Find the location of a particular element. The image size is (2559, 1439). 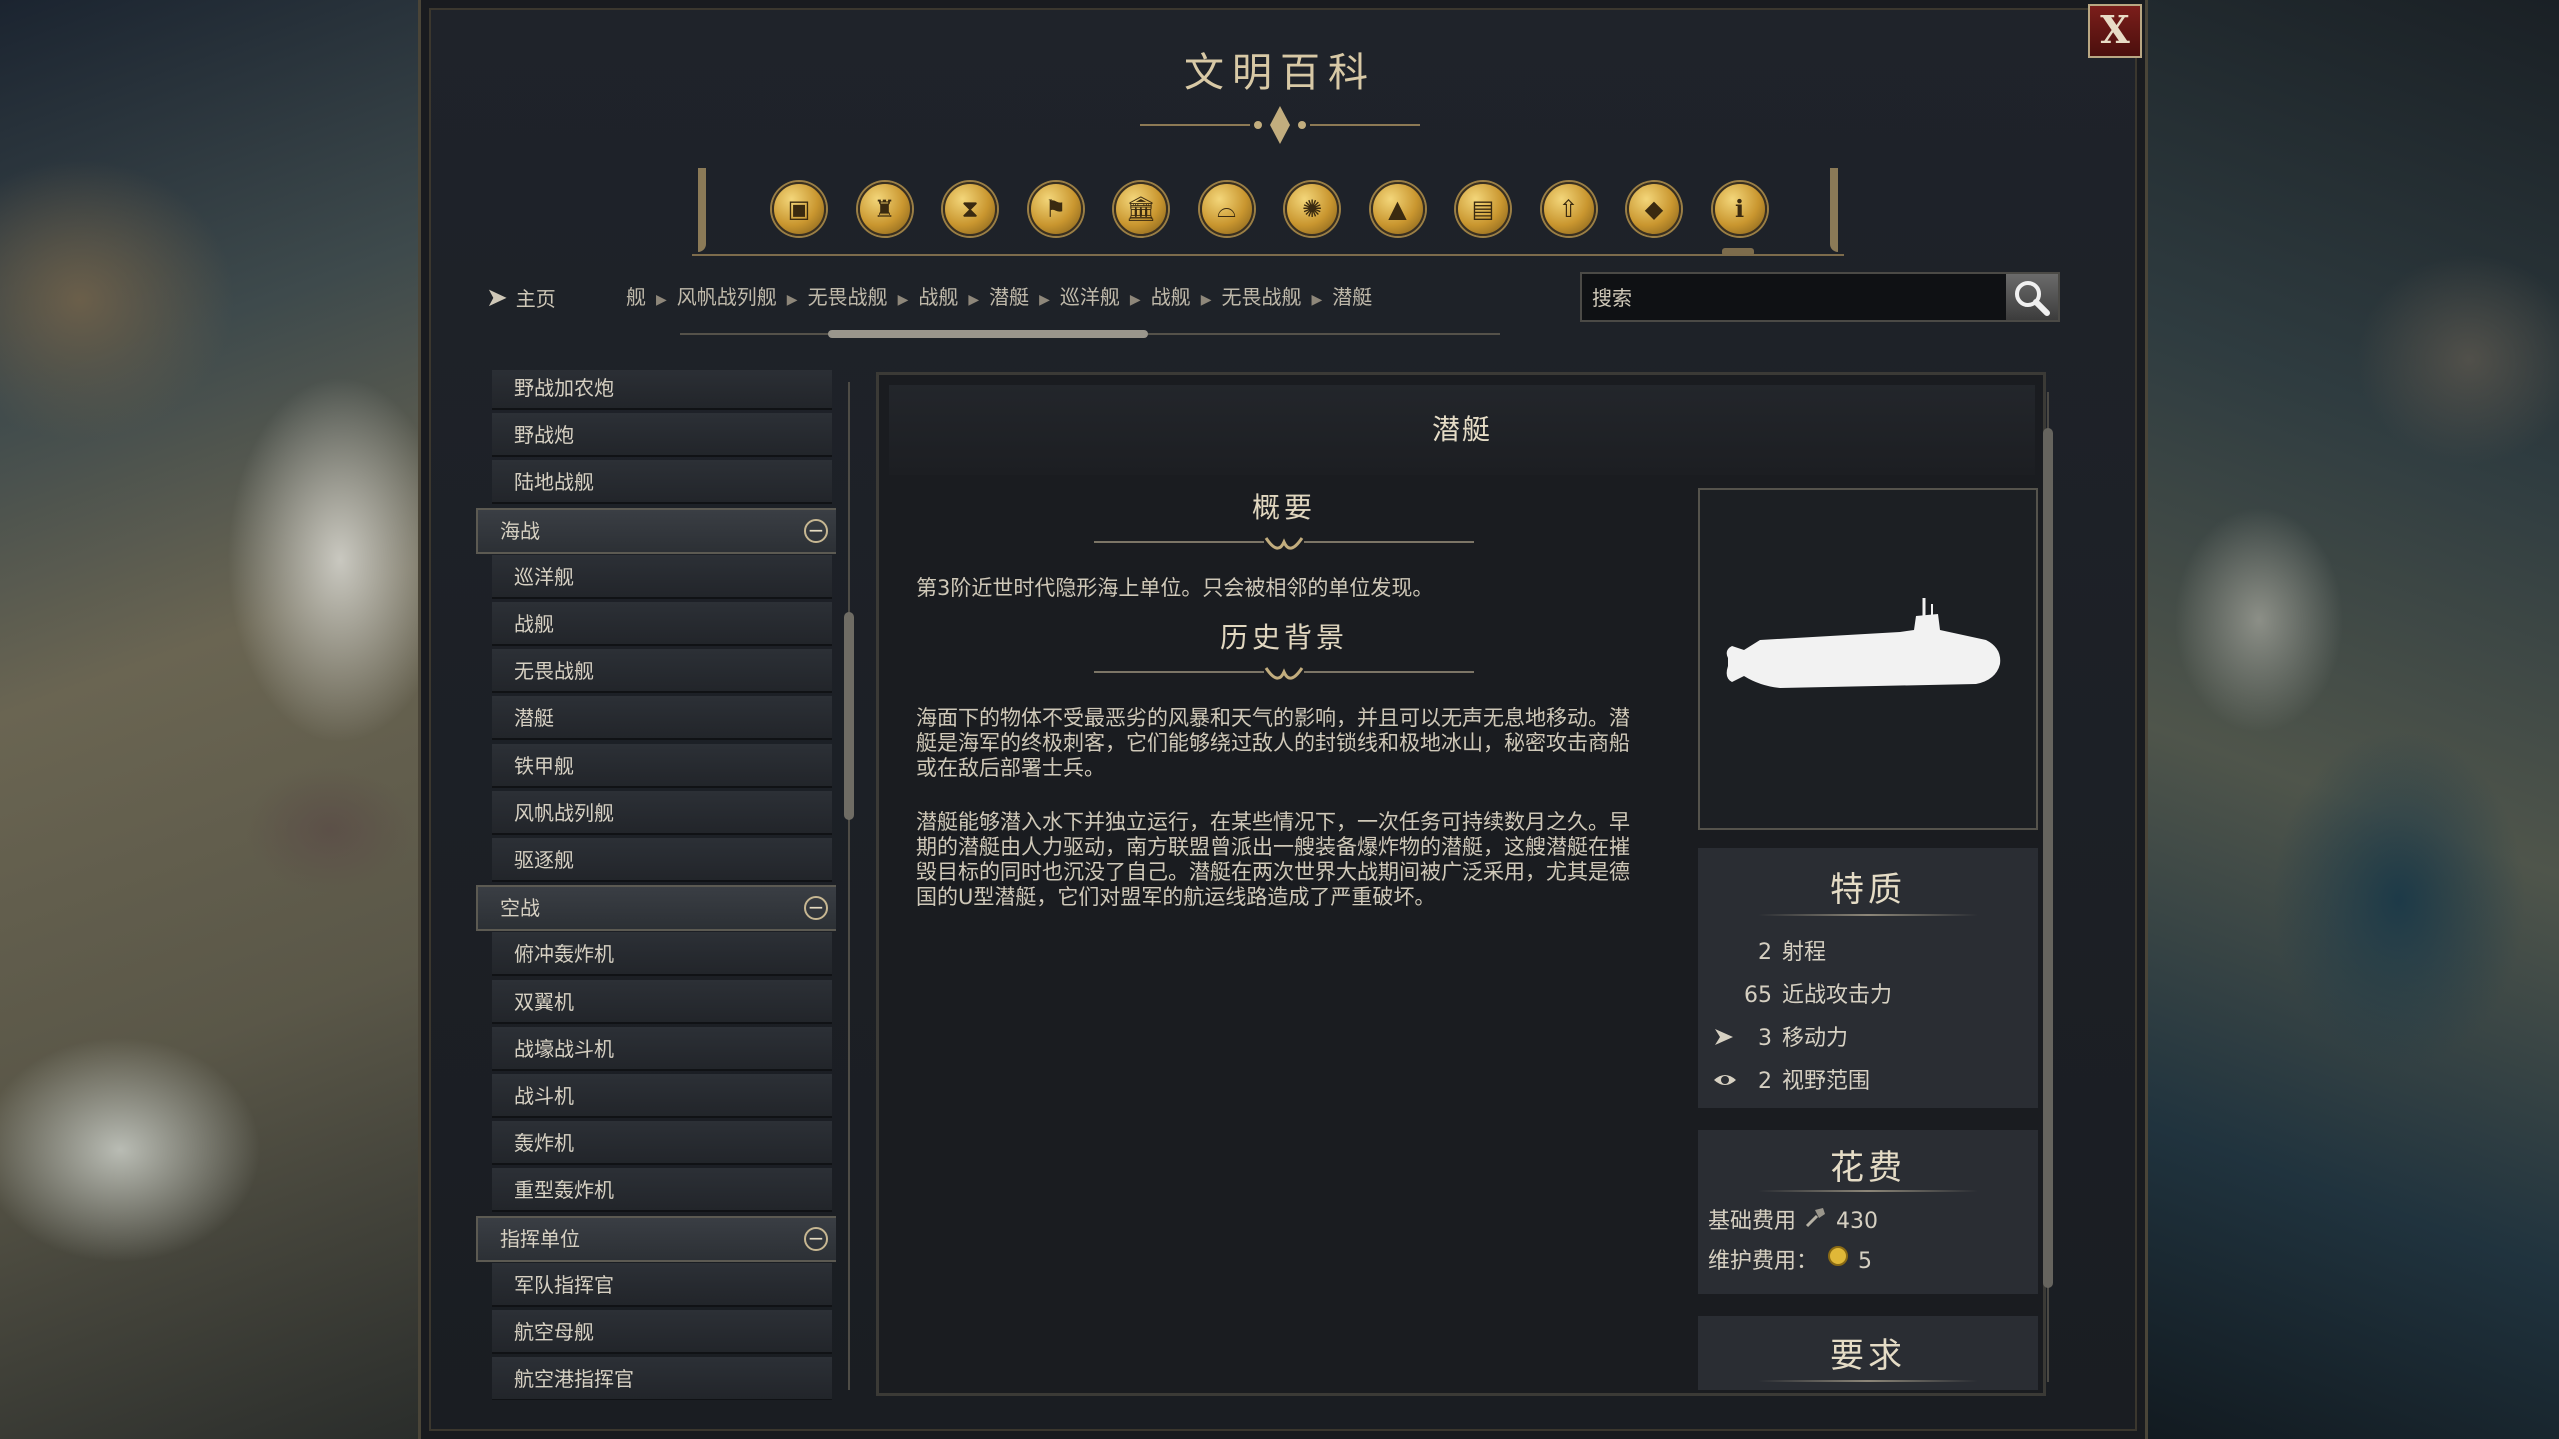

submarine-icon is located at coordinates (1863, 643).